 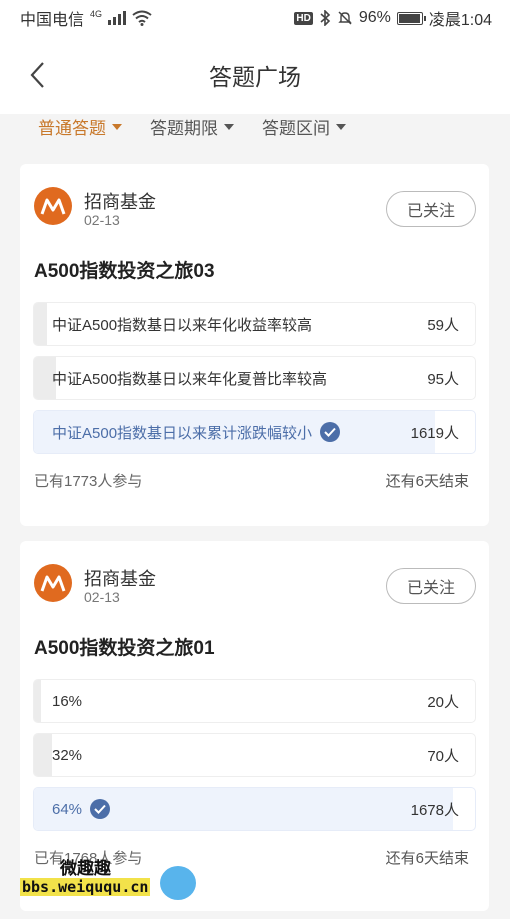 I want to click on battery-percent: 96%, so click(x=374, y=17).